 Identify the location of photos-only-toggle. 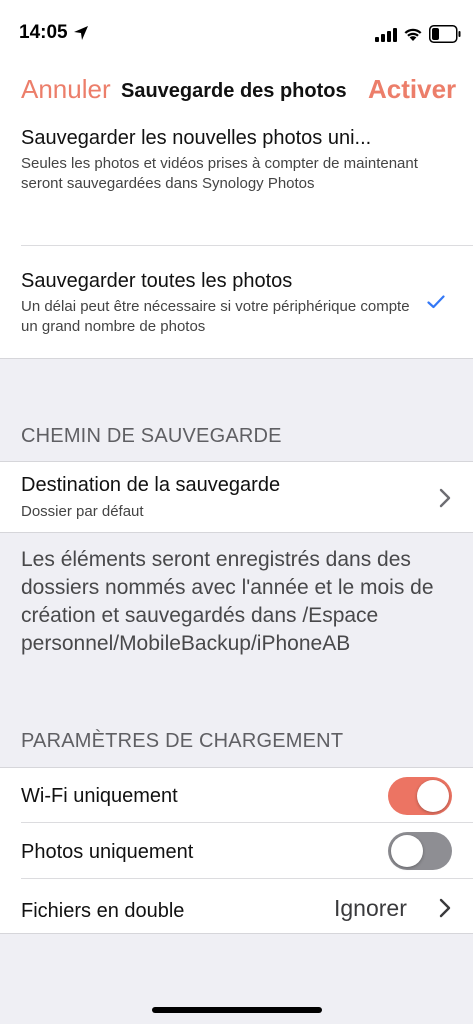
(420, 851).